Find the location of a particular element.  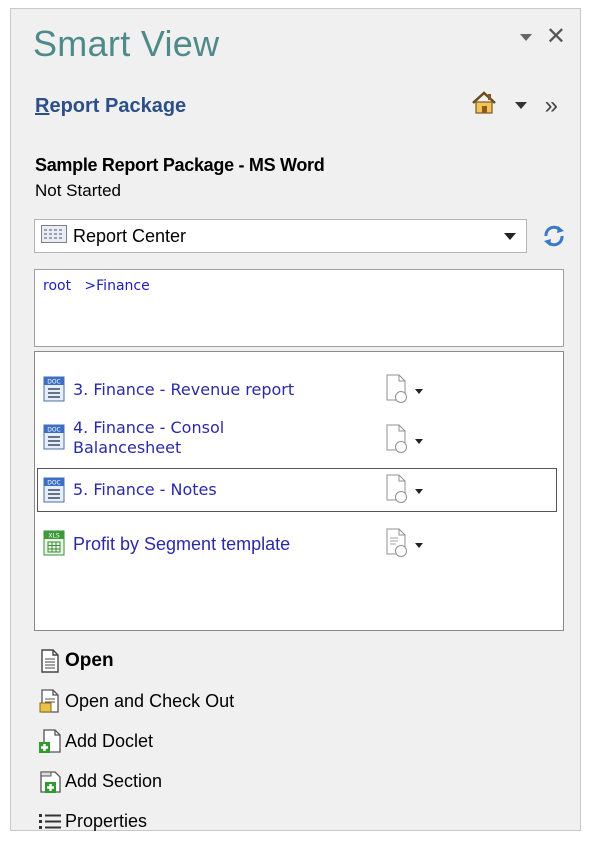

home-icon is located at coordinates (484, 105).